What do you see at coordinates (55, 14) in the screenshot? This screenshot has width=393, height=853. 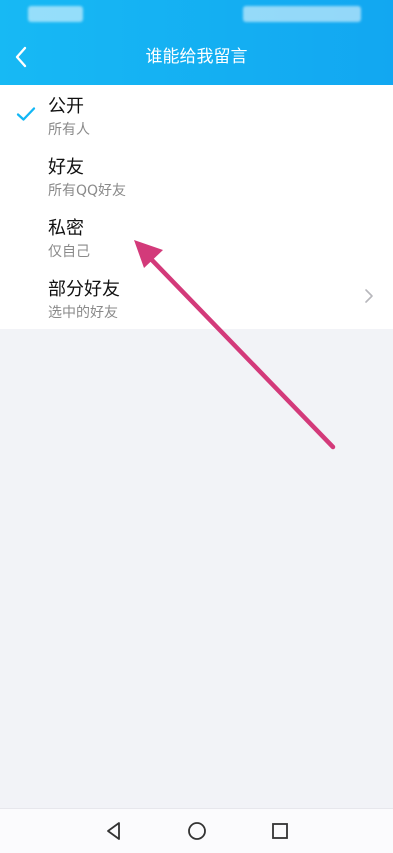 I see `status-bar-left-blurred` at bounding box center [55, 14].